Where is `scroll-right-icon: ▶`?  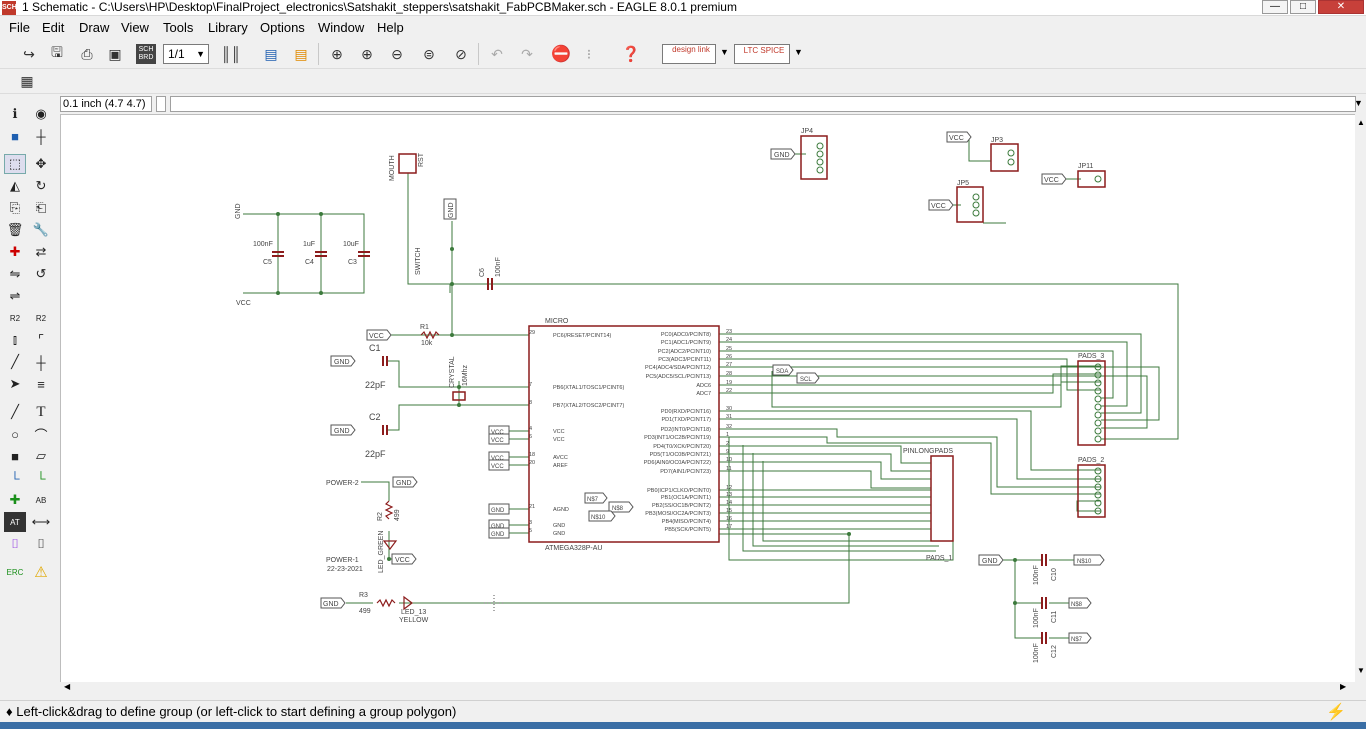
scroll-right-icon: ▶ is located at coordinates (1343, 686).